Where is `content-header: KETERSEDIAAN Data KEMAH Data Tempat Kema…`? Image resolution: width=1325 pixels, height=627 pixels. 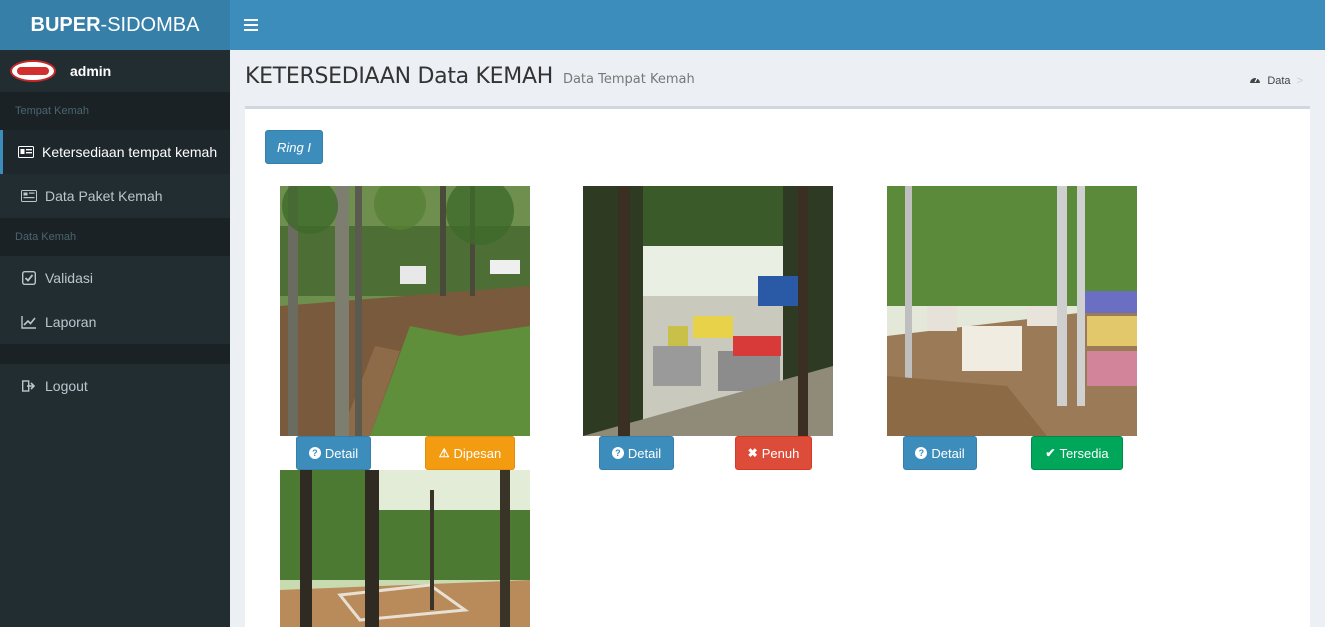 content-header: KETERSEDIAAN Data KEMAH Data Tempat Kema… is located at coordinates (470, 79).